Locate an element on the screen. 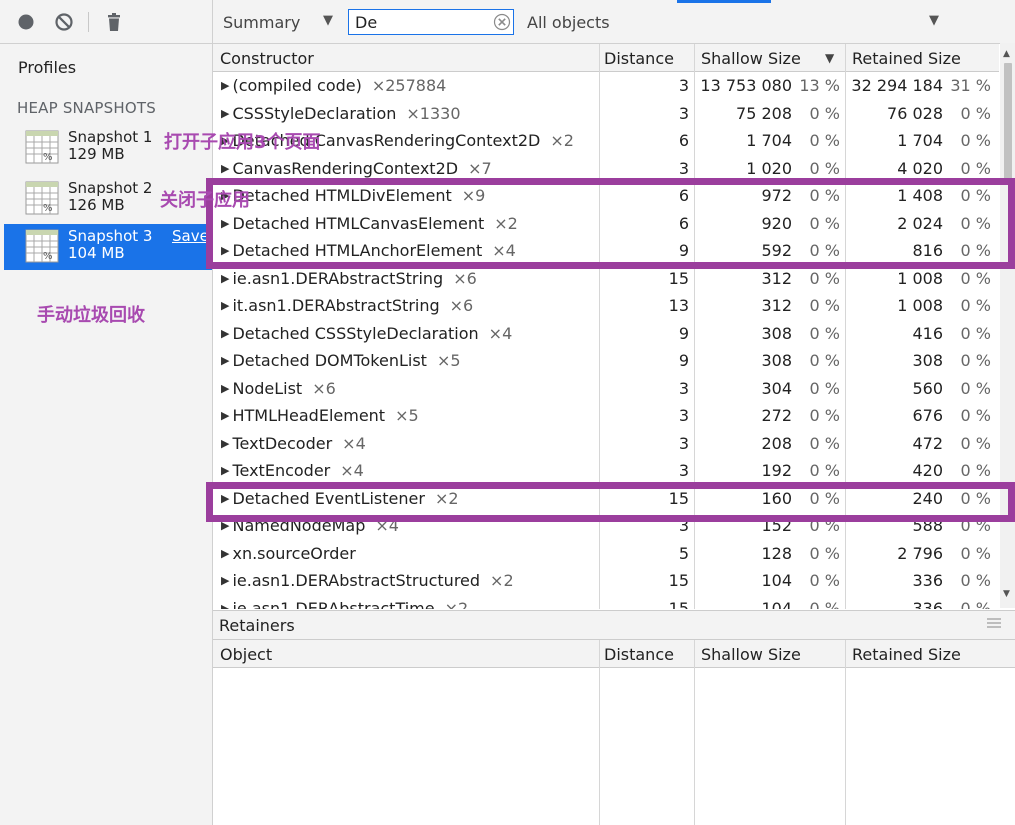  scroll-down-icon: ▼ is located at coordinates (1006, 594).